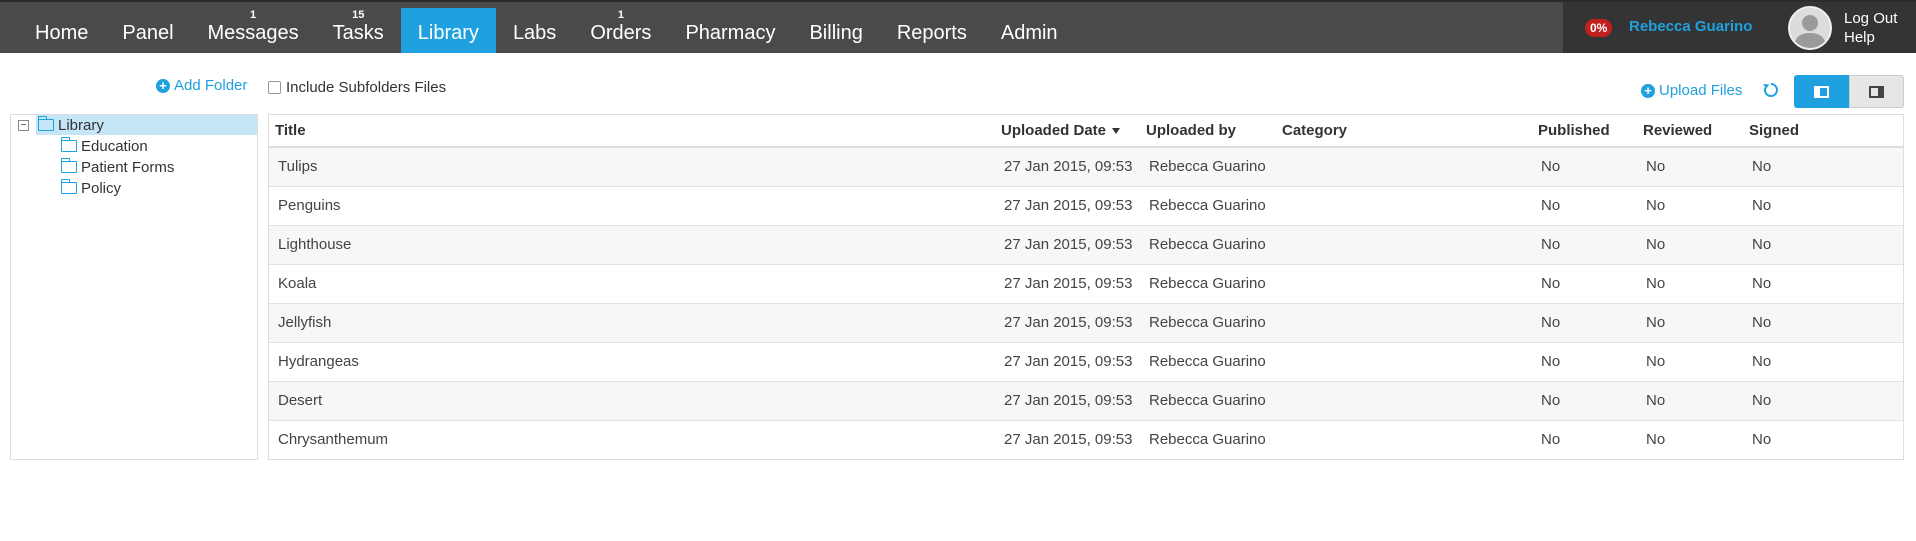 Image resolution: width=1916 pixels, height=541 pixels. What do you see at coordinates (1574, 130) in the screenshot?
I see `column-header-published: Published` at bounding box center [1574, 130].